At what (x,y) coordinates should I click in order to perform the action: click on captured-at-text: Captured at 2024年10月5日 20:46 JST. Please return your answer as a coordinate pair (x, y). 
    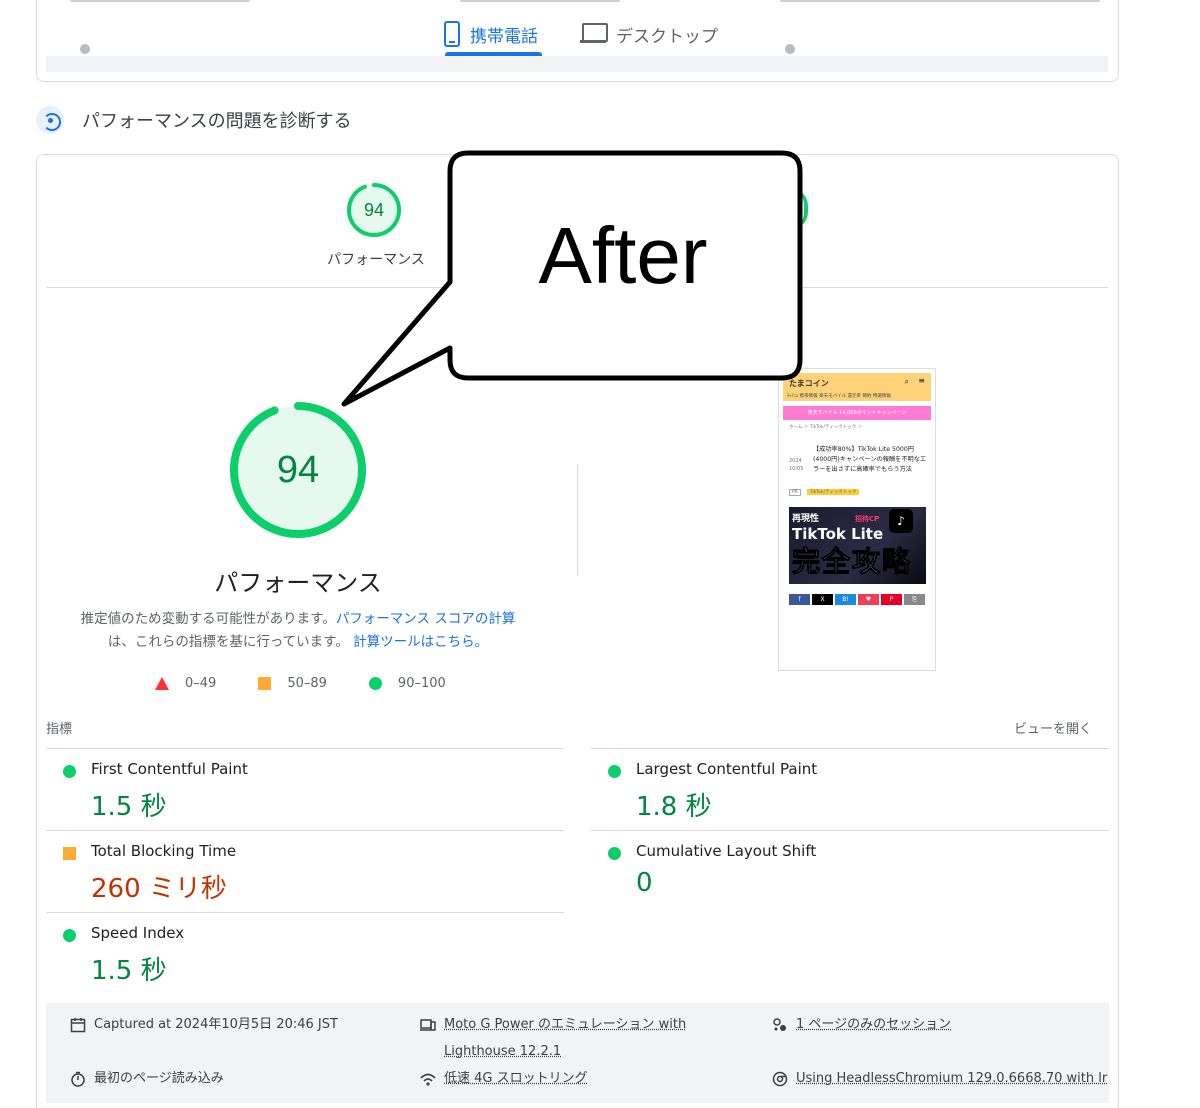
    Looking at the image, I should click on (216, 1024).